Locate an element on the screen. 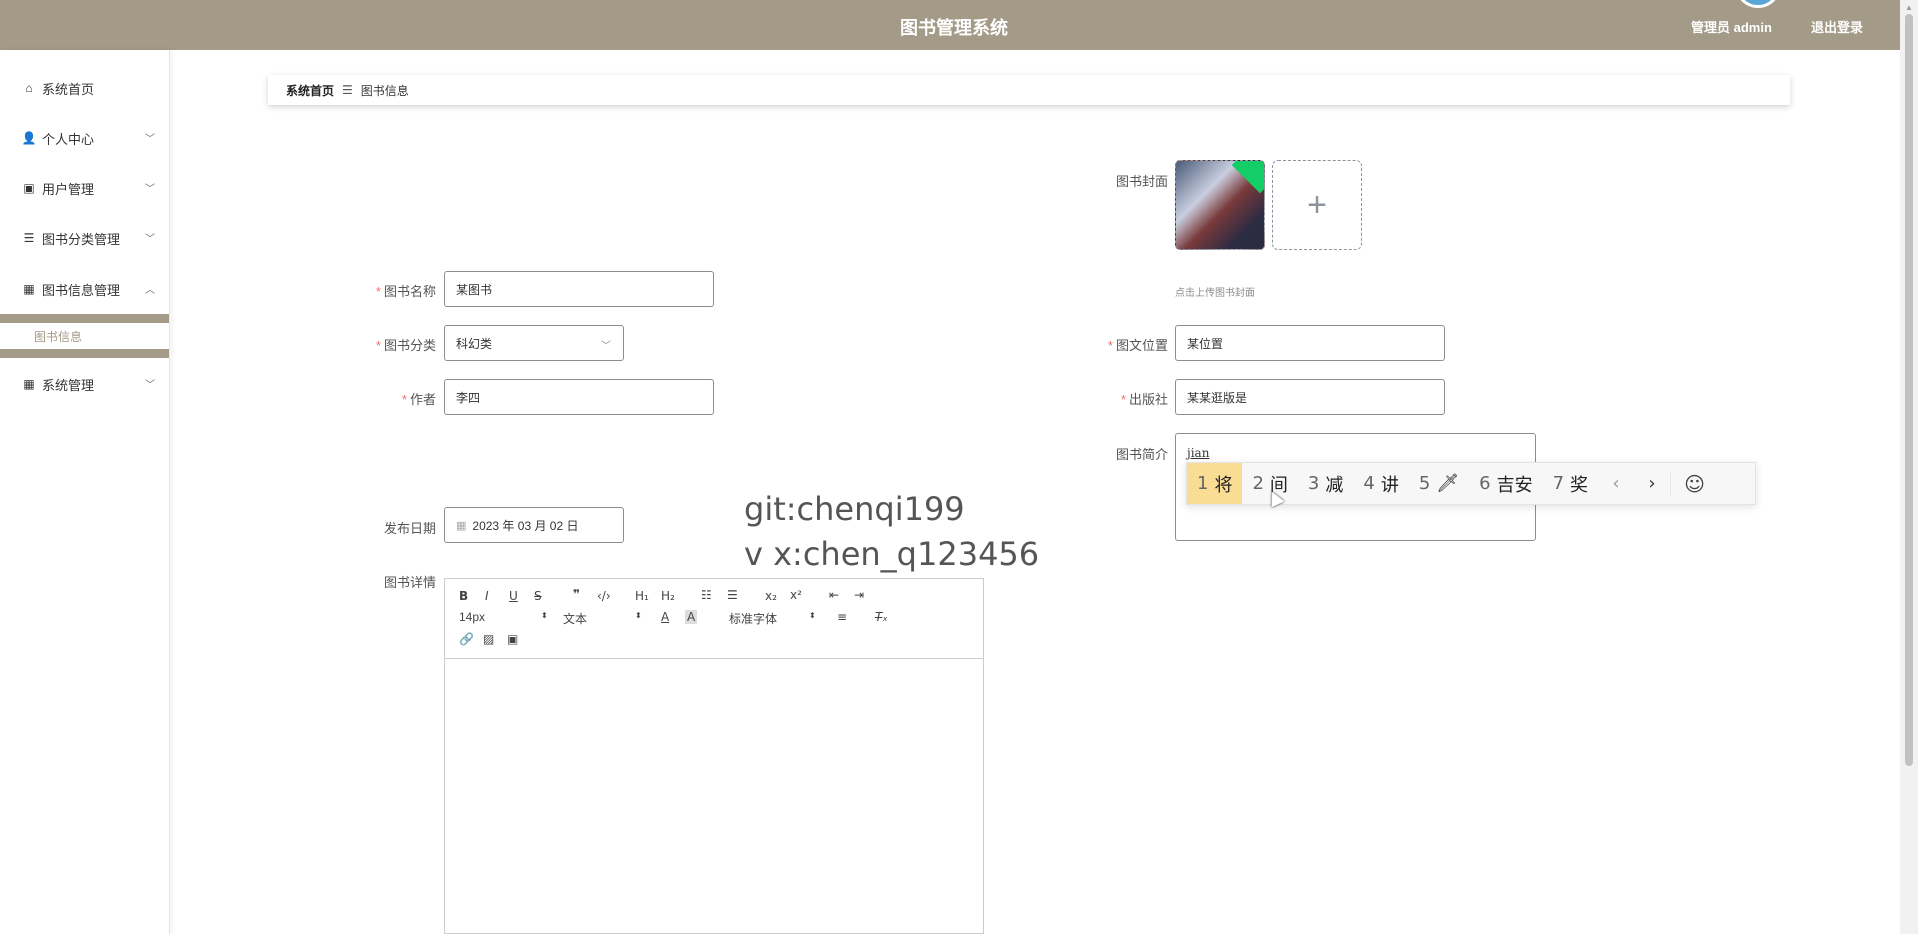 The width and height of the screenshot is (1918, 934). publish-date-picker: ▦ 2023 年 03 月 02 日 is located at coordinates (534, 525).